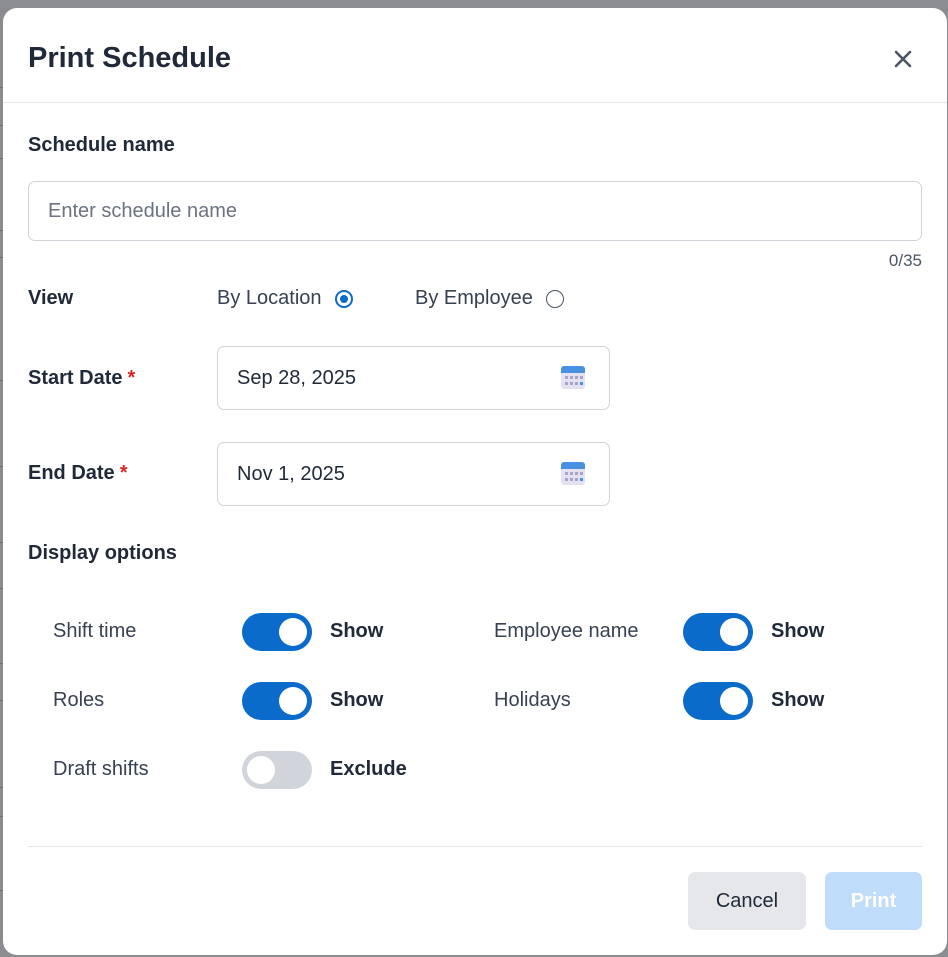 The height and width of the screenshot is (957, 948). Describe the element at coordinates (79, 700) in the screenshot. I see `option-label-roles: Roles` at that location.